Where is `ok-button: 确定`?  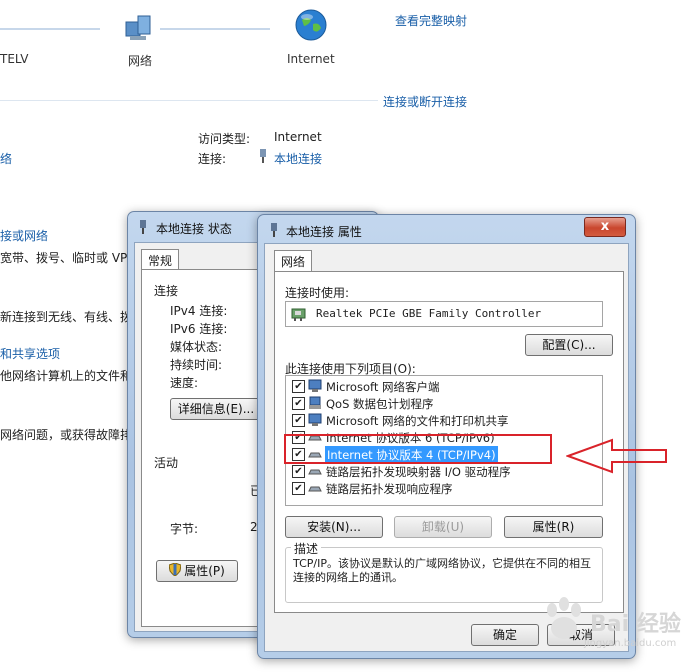 ok-button: 确定 is located at coordinates (505, 635).